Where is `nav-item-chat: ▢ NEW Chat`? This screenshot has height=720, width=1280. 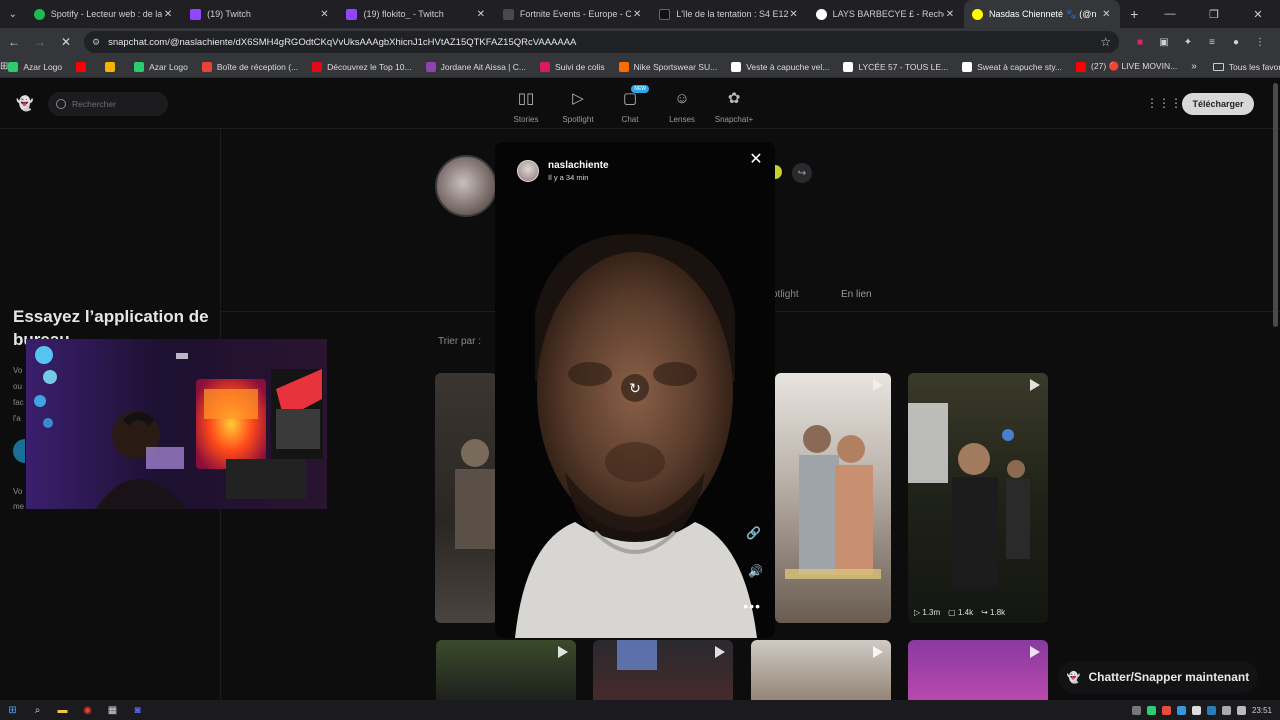 nav-item-chat: ▢ NEW Chat is located at coordinates (630, 104).